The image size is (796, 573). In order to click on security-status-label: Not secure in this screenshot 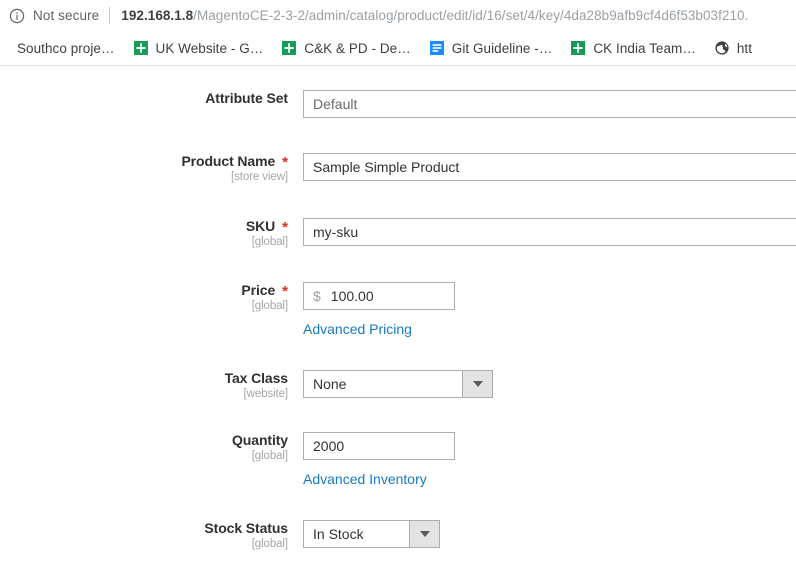, I will do `click(66, 15)`.